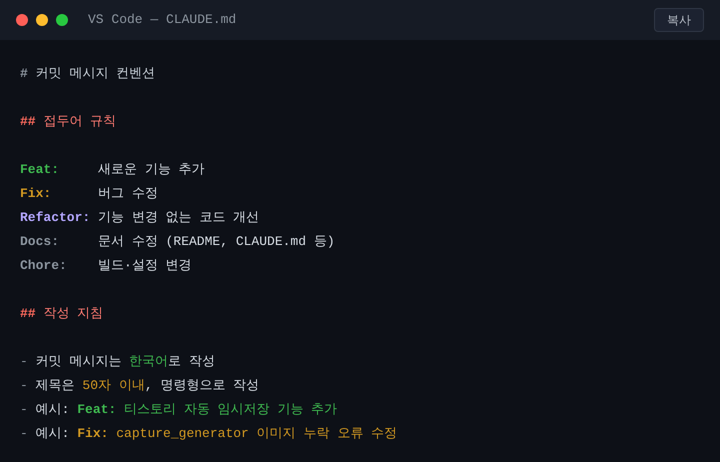 The image size is (720, 462). I want to click on prefix-label: Fix:, so click(36, 194).